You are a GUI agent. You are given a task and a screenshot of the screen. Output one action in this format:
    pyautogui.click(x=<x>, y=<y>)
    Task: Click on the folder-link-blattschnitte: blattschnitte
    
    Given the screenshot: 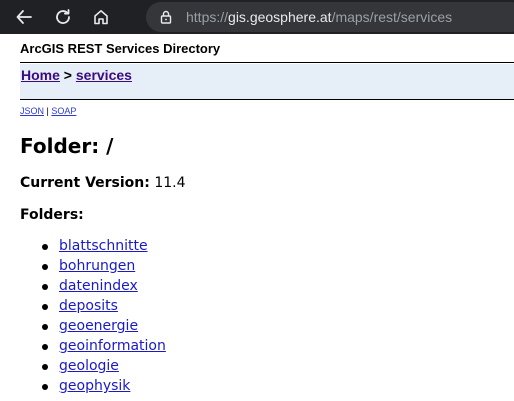 What is the action you would take?
    pyautogui.click(x=103, y=246)
    